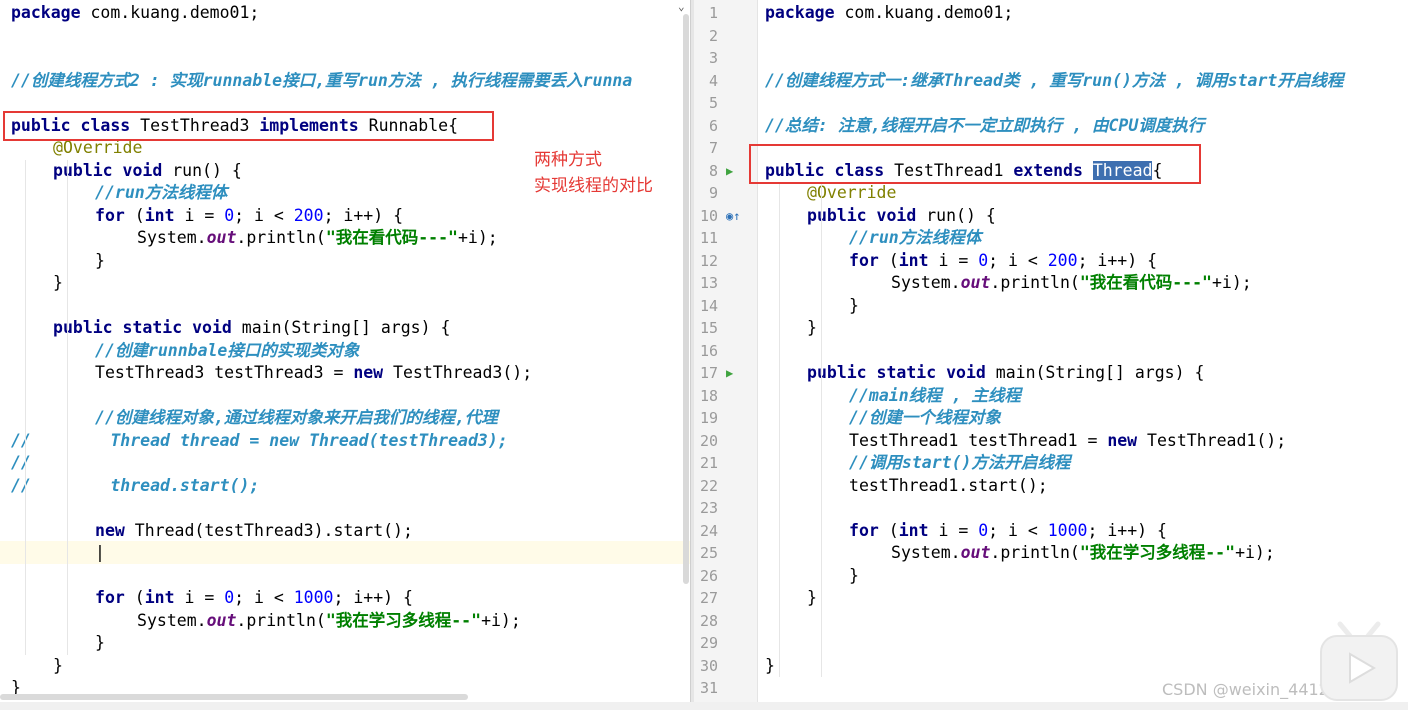 The width and height of the screenshot is (1408, 710). What do you see at coordinates (959, 463) in the screenshot?
I see `code-text: //调用start()方法开启线程` at bounding box center [959, 463].